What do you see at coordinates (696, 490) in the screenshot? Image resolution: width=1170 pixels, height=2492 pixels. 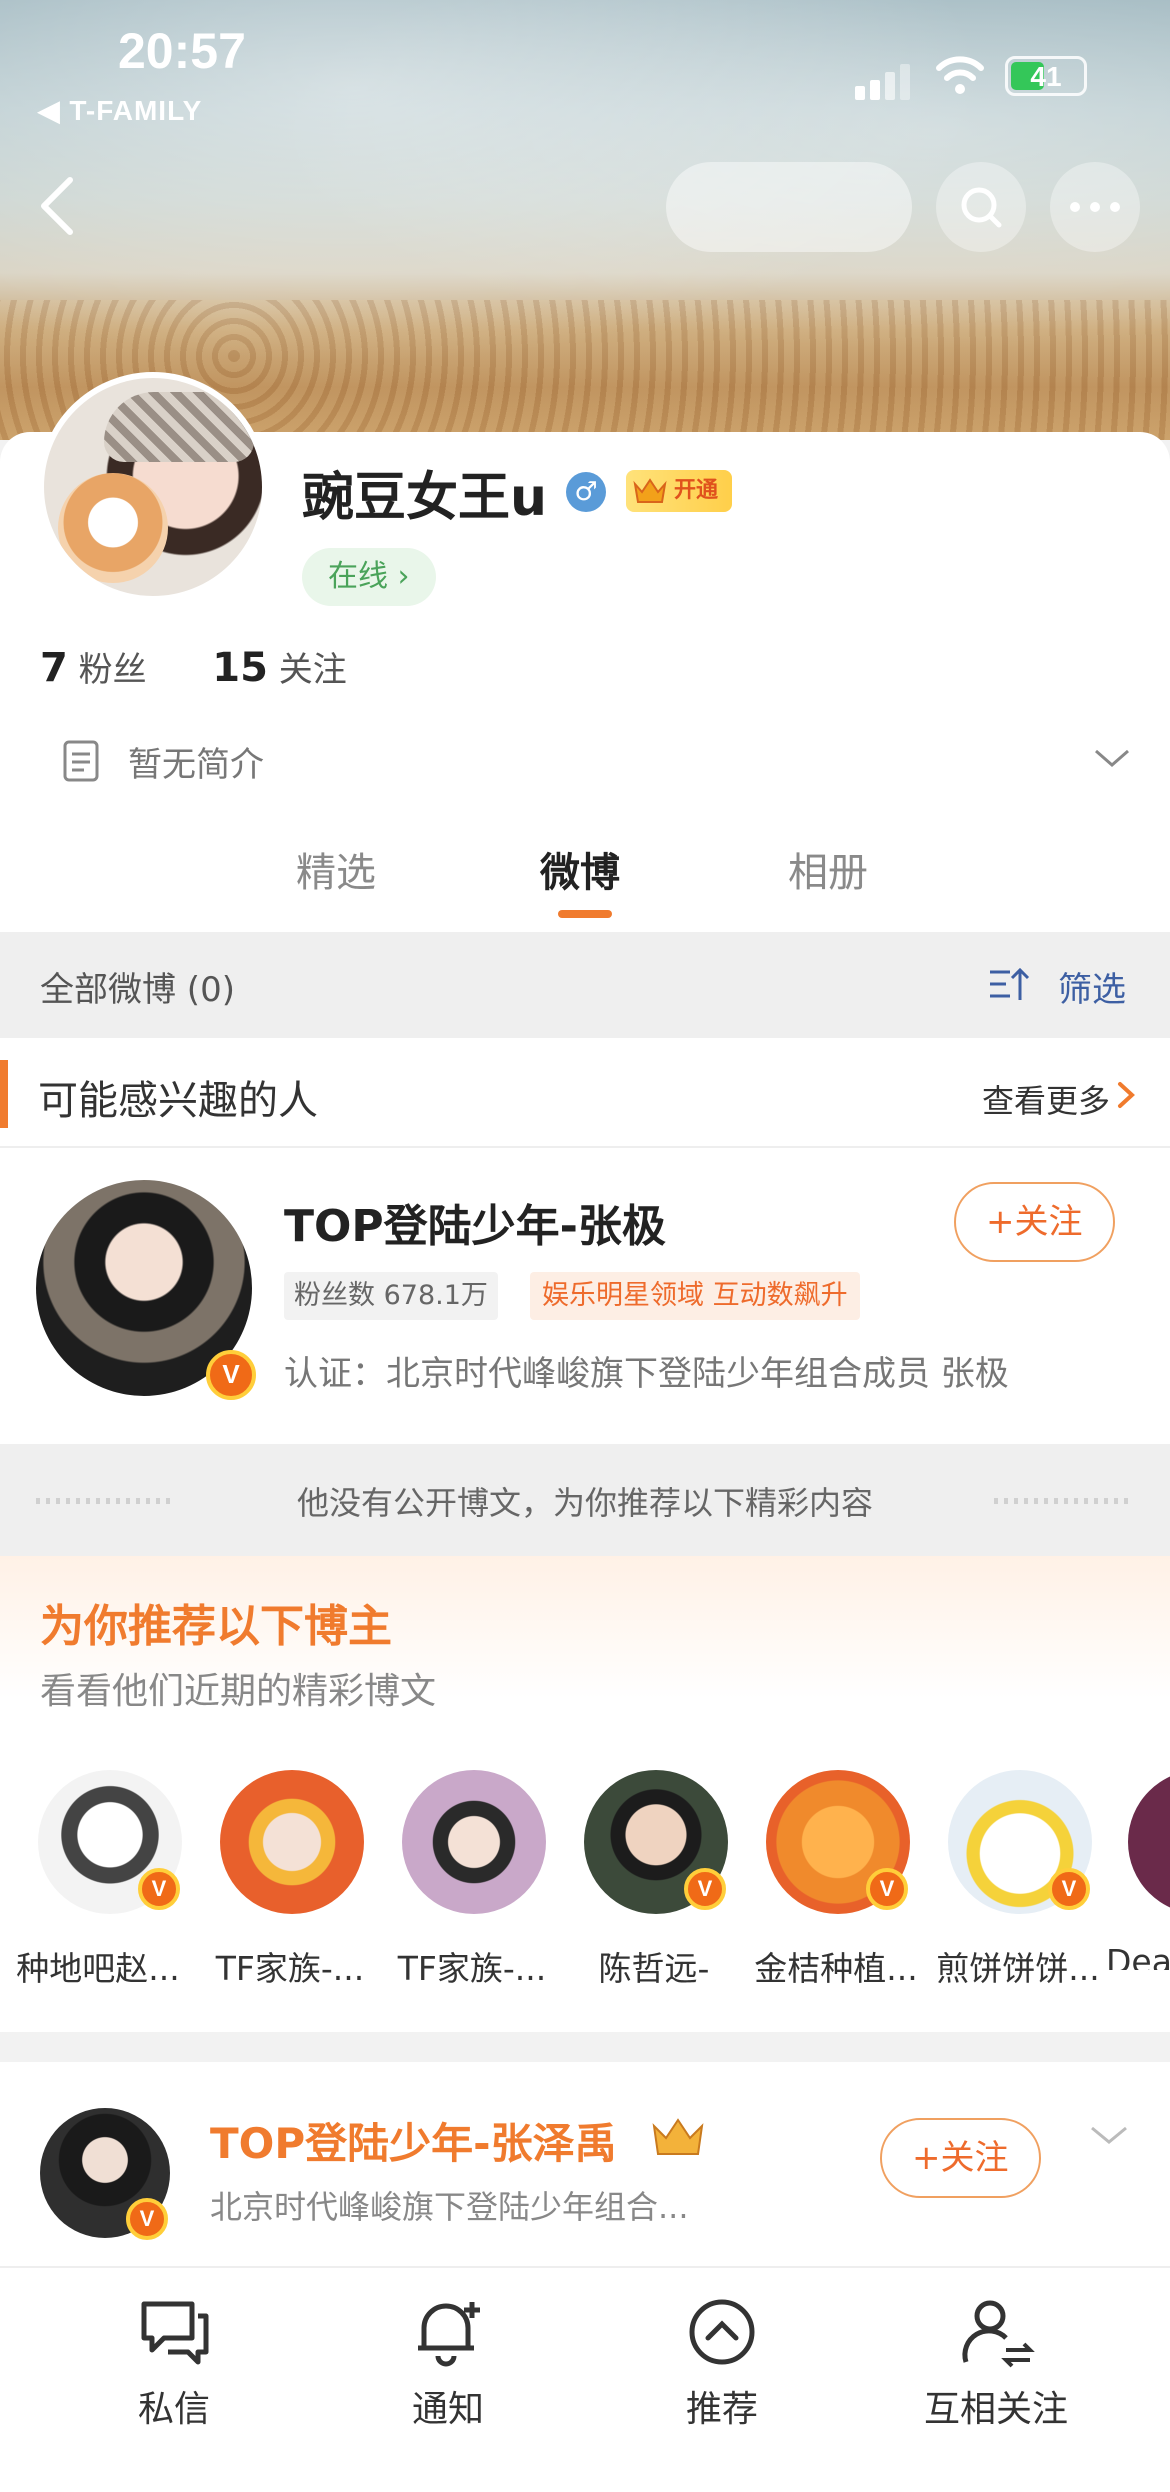 I see `vip-label: 开通` at bounding box center [696, 490].